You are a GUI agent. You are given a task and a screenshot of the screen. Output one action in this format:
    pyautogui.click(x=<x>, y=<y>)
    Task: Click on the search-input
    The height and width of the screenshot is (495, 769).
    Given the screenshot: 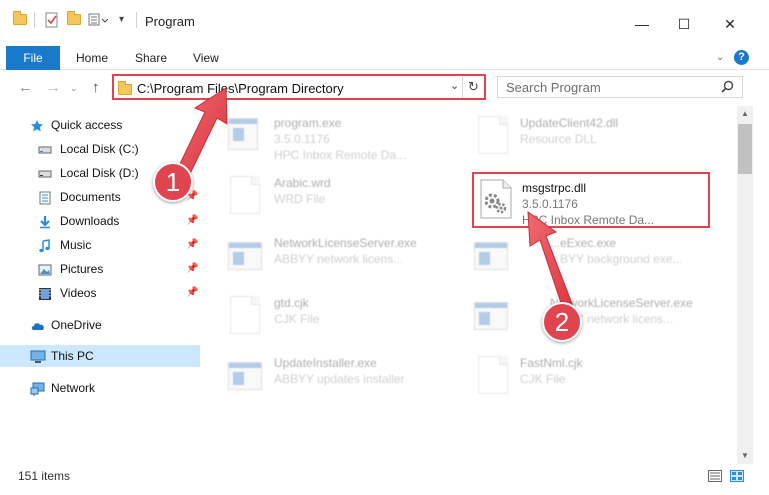 What is the action you would take?
    pyautogui.click(x=608, y=87)
    